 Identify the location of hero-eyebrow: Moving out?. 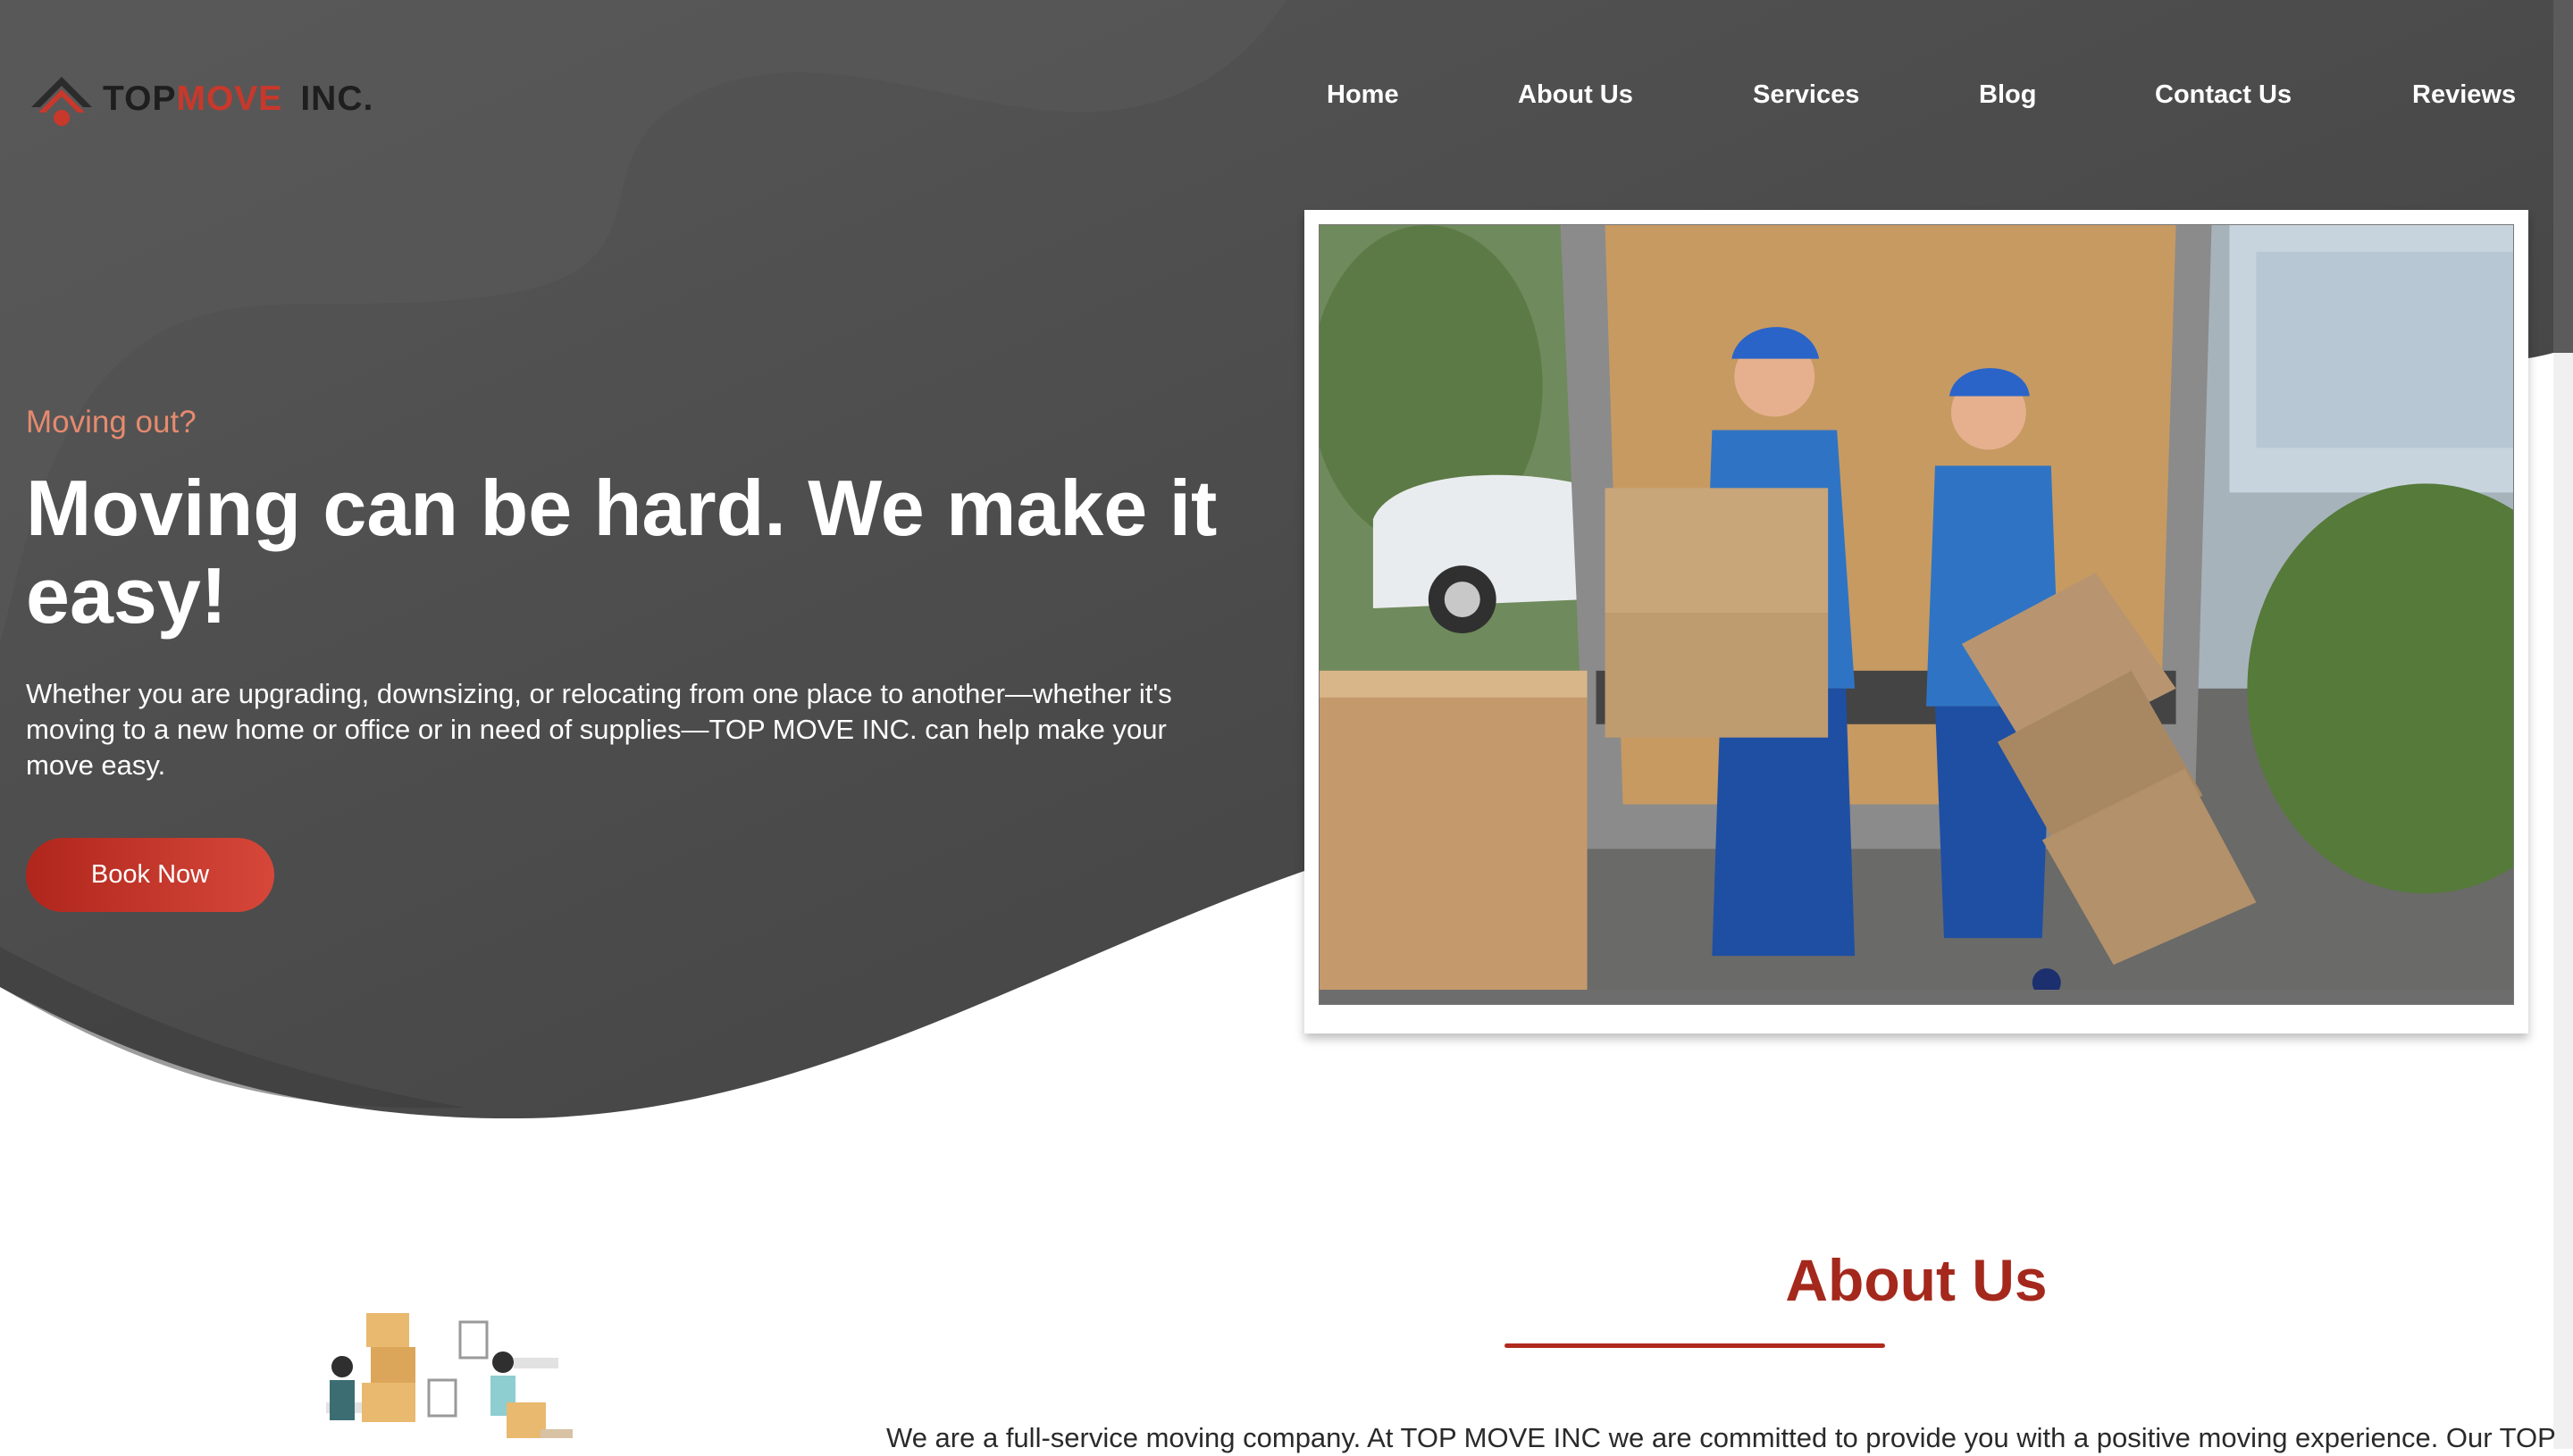
(111, 422).